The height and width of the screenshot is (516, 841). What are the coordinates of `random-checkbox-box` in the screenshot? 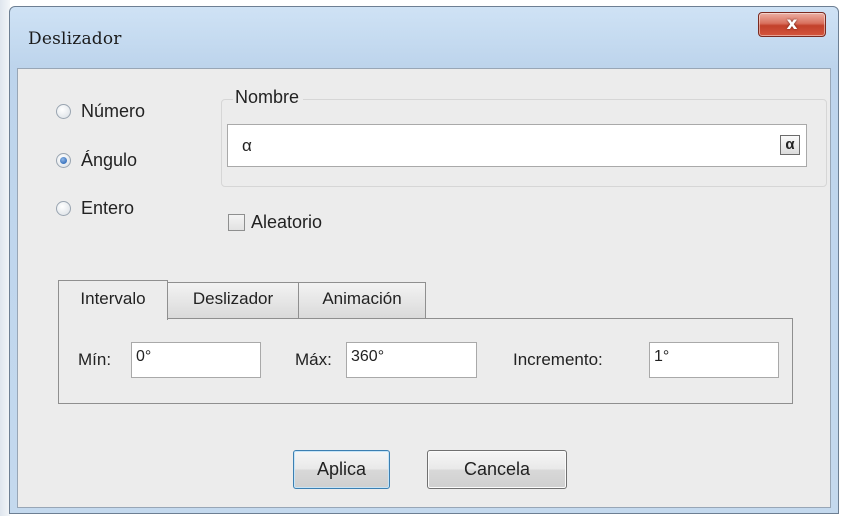 It's located at (236, 222).